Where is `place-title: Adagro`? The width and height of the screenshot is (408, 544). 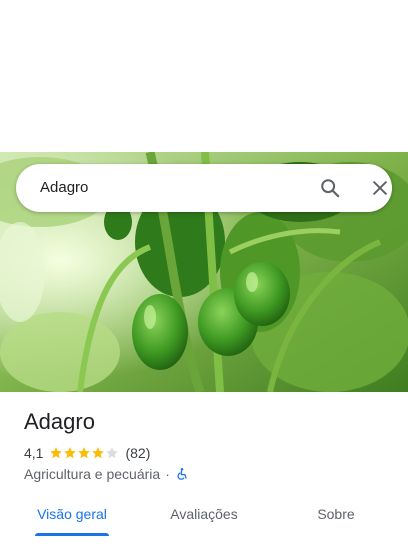 place-title: Adagro is located at coordinates (59, 421).